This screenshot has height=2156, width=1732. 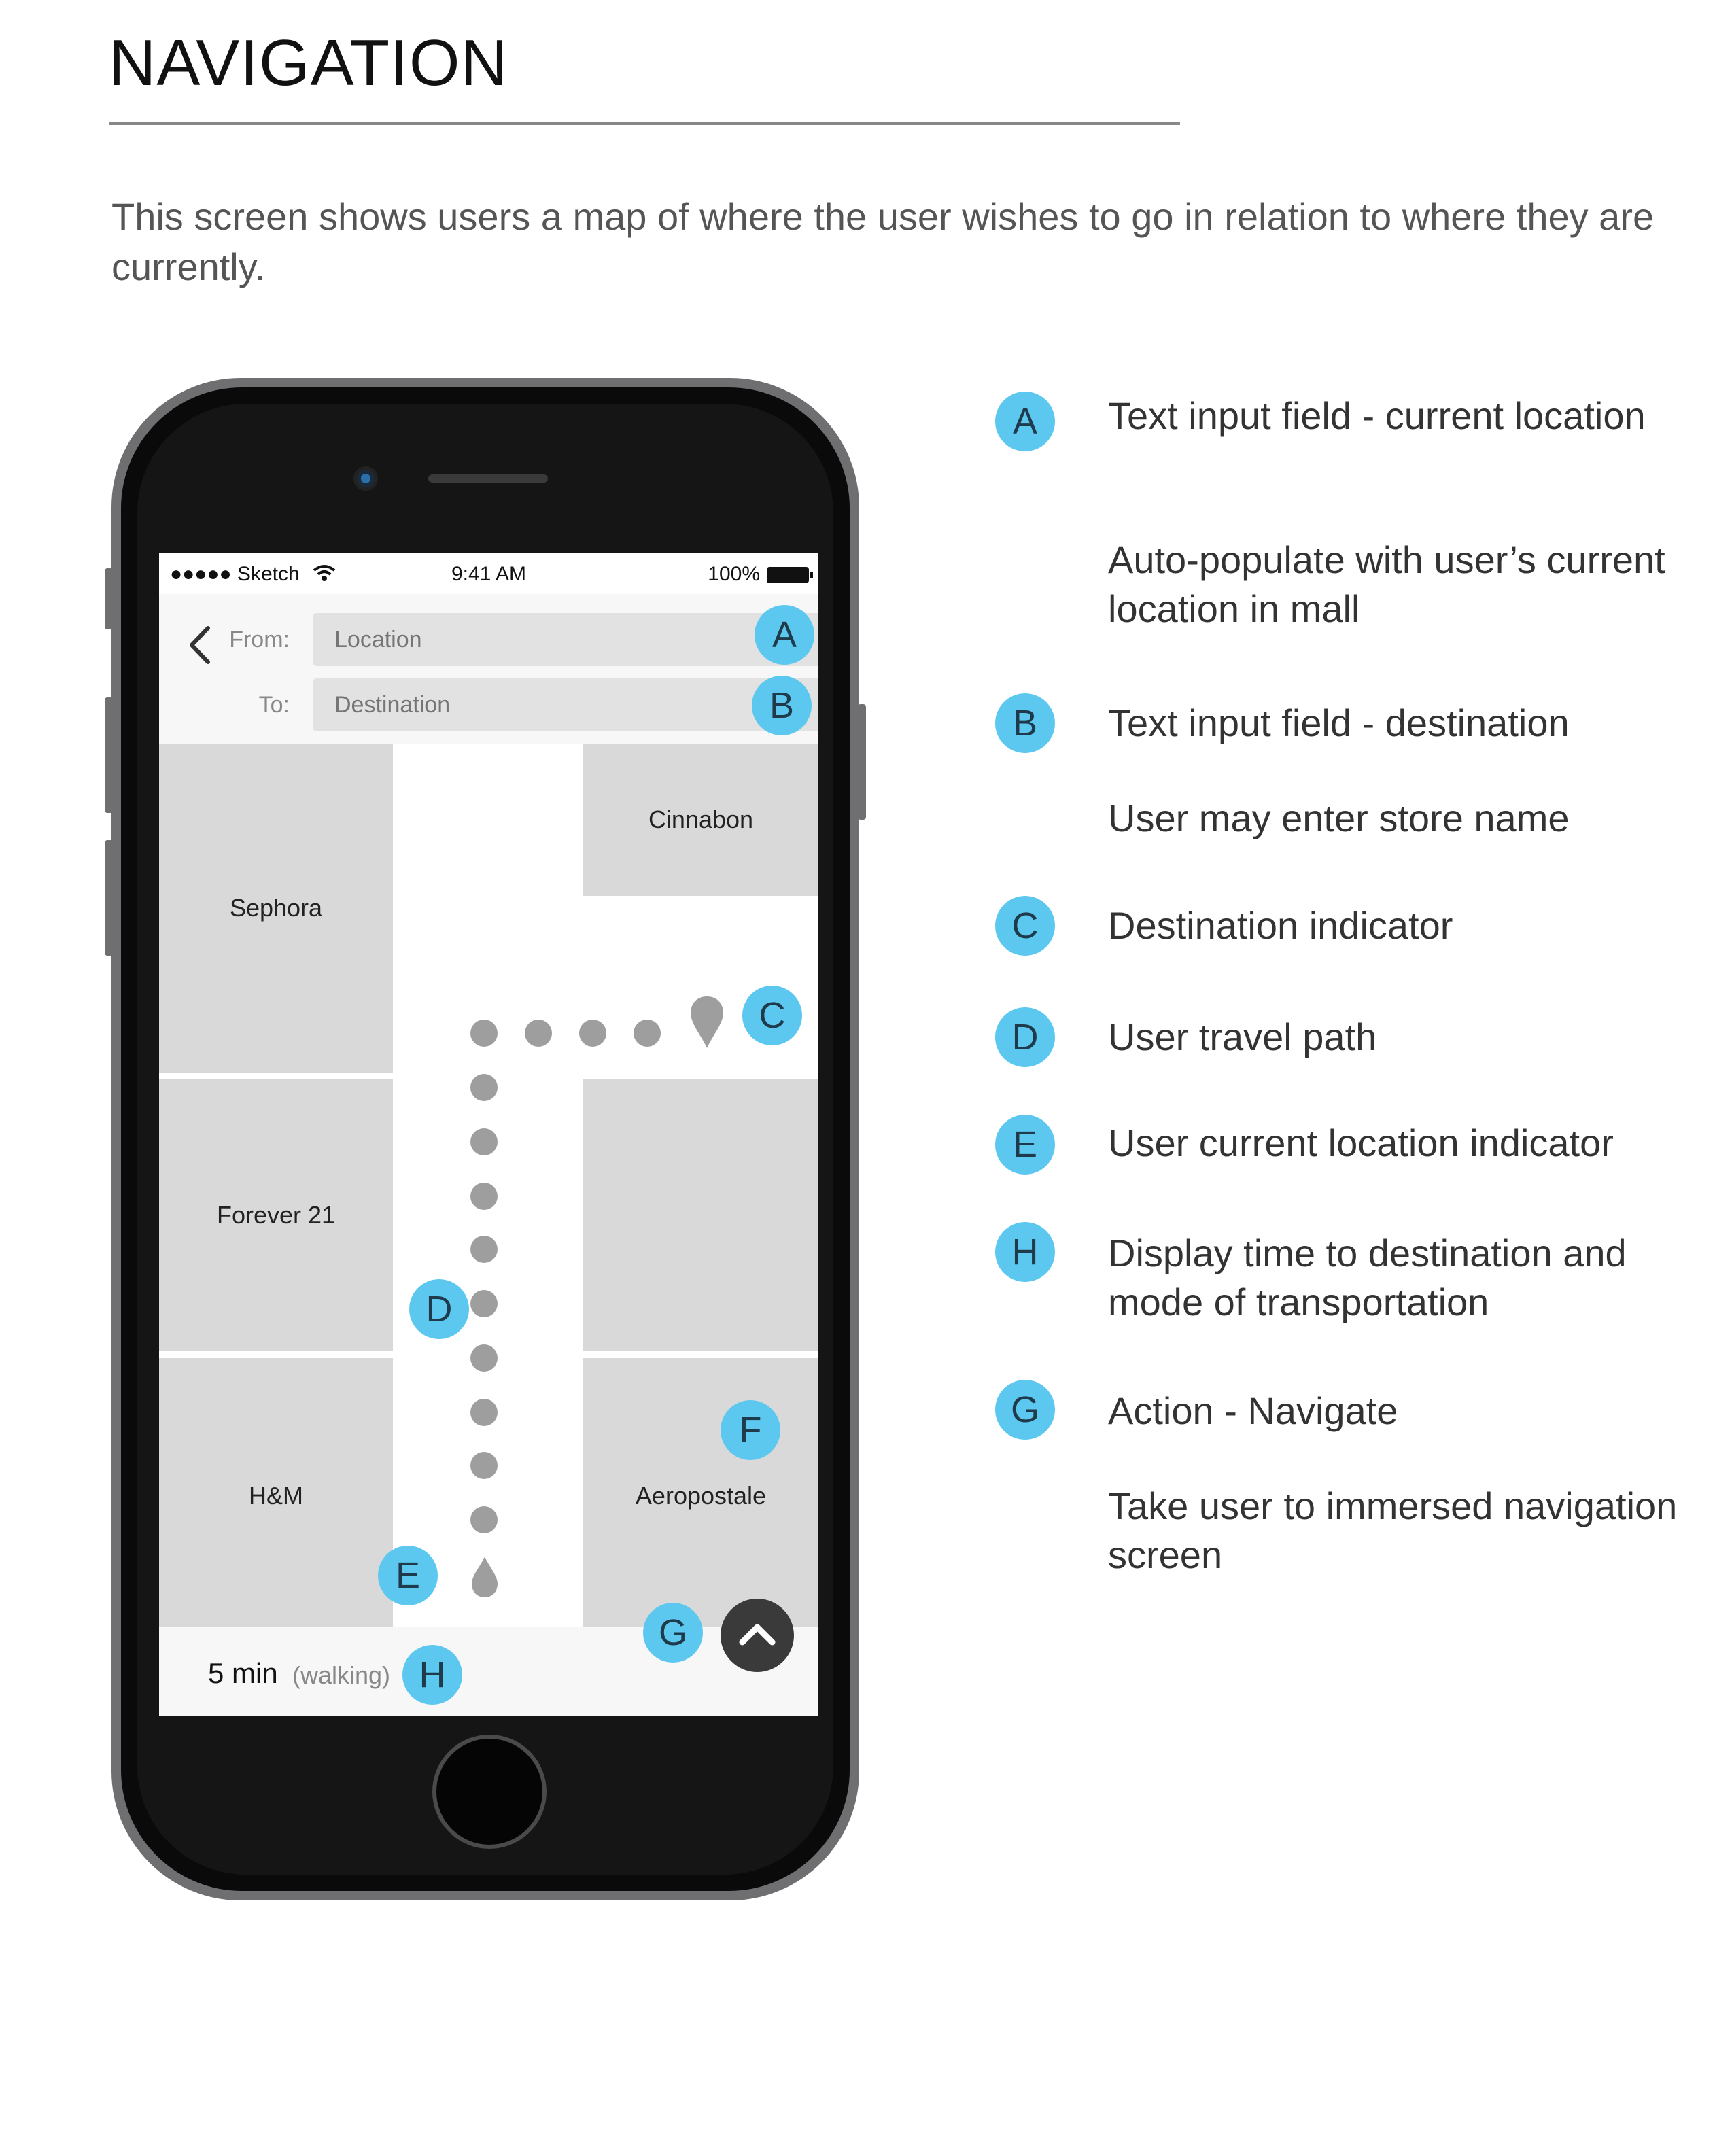 I want to click on home-button, so click(x=489, y=1792).